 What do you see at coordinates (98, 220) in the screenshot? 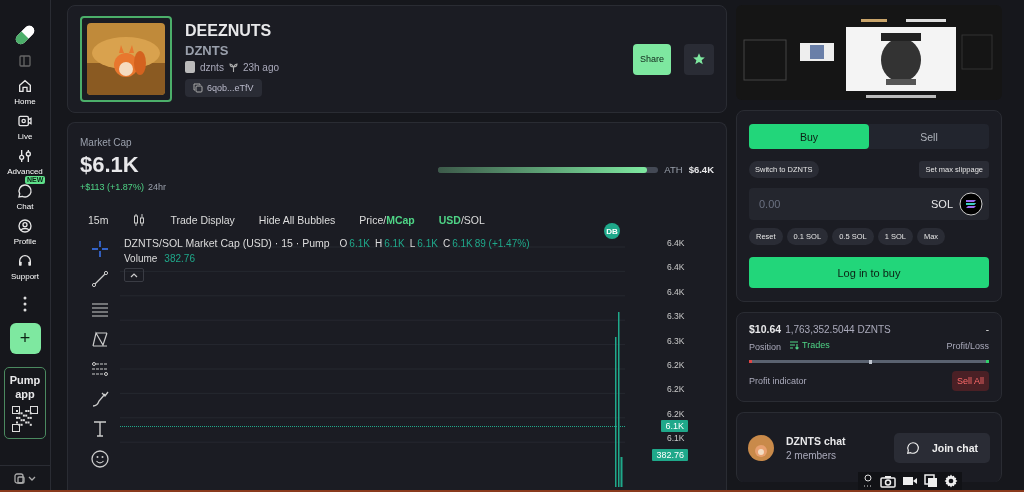
I see `interval-button: 15m` at bounding box center [98, 220].